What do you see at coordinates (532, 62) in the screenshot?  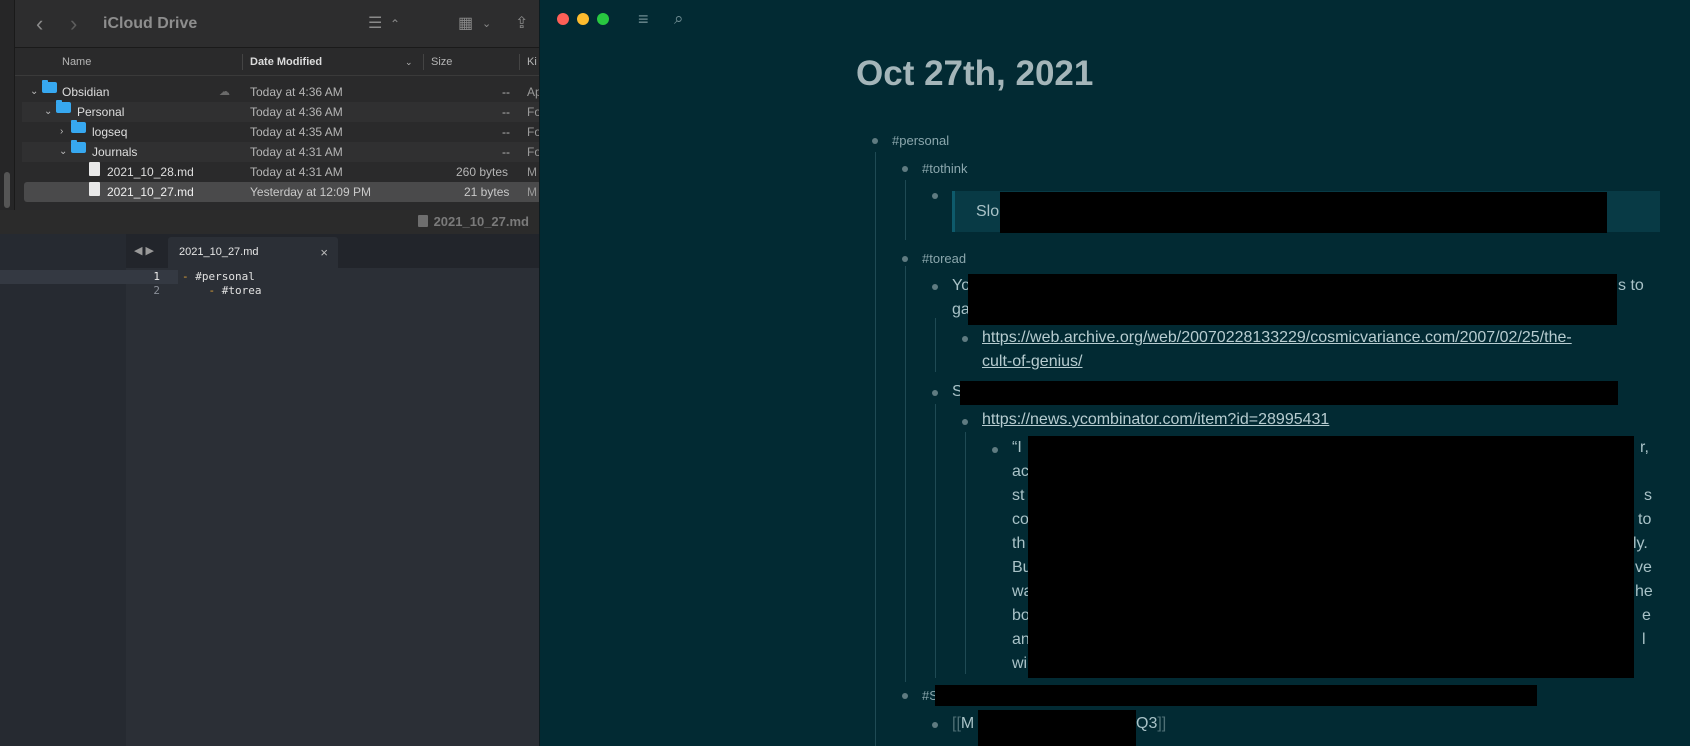 I see `column-kind: Ki` at bounding box center [532, 62].